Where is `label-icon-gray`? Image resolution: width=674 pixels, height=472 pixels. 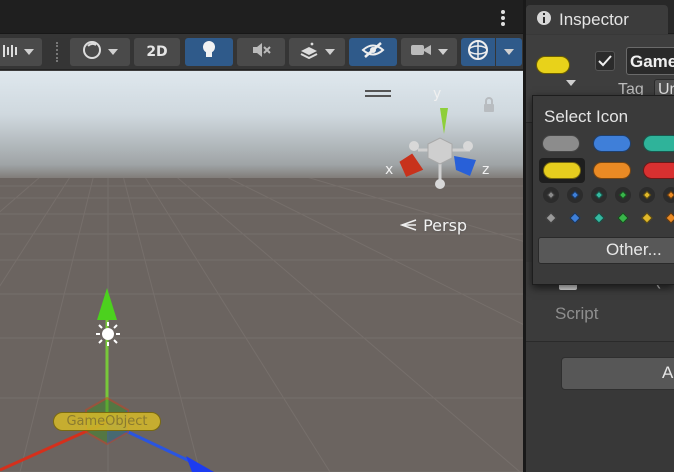
label-icon-gray is located at coordinates (561, 143).